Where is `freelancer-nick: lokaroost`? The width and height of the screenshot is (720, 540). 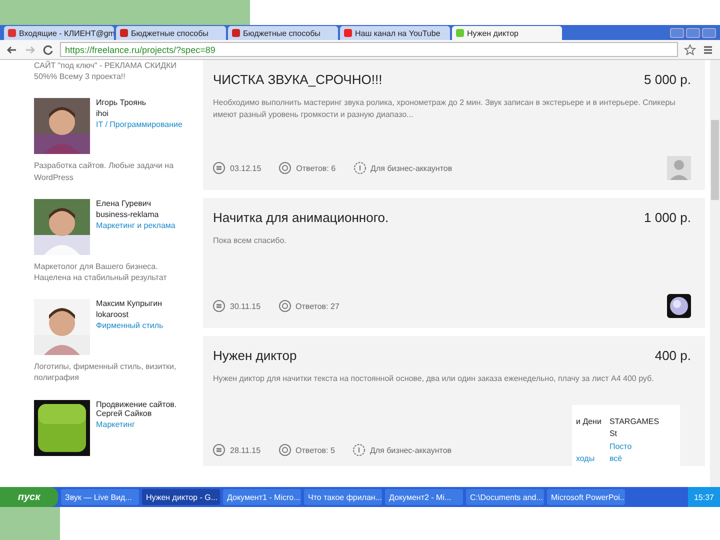 freelancer-nick: lokaroost is located at coordinates (113, 315).